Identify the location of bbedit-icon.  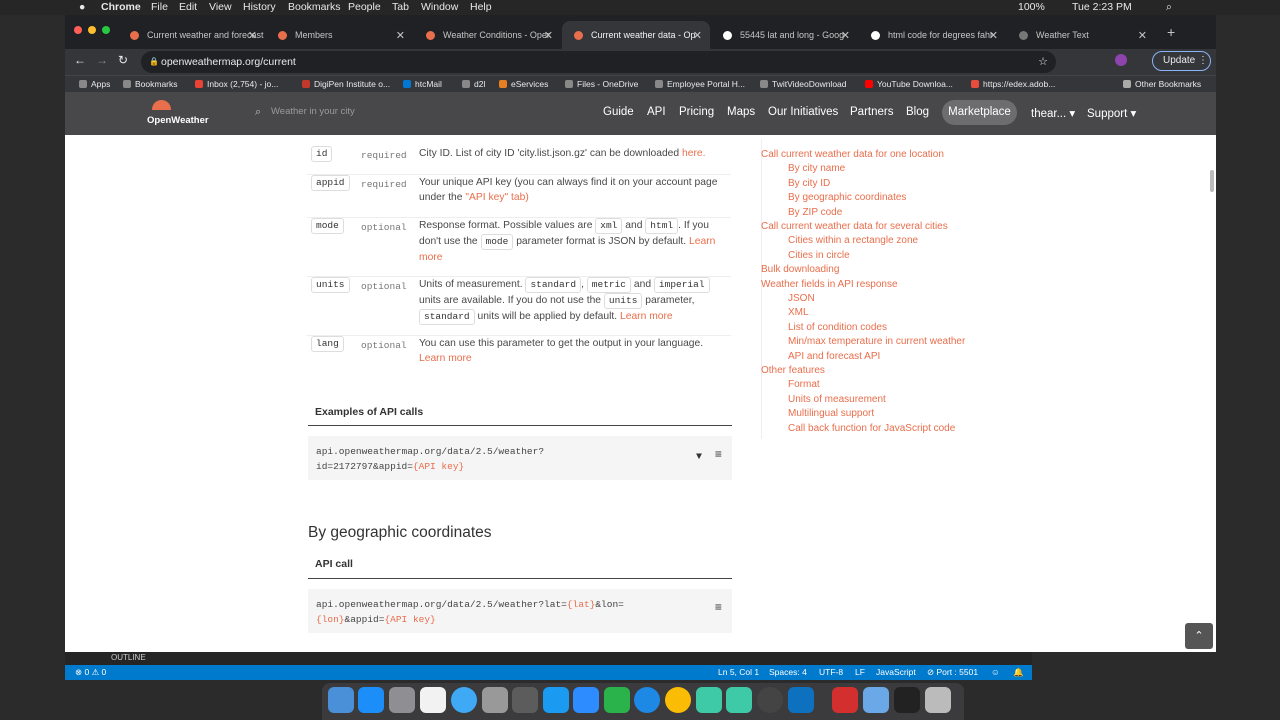
(525, 700).